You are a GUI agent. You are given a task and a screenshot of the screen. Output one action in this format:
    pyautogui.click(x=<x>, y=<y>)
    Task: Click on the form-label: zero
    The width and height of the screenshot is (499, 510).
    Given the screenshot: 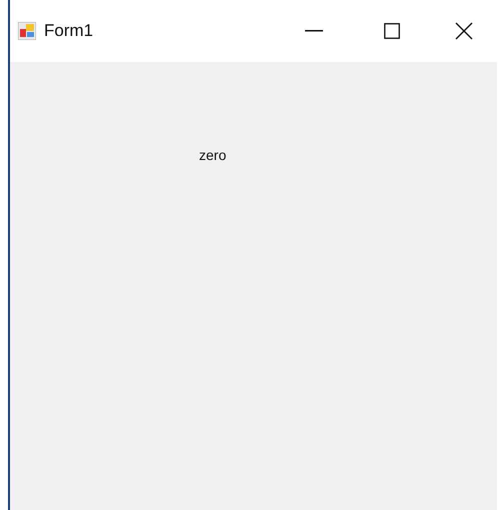 What is the action you would take?
    pyautogui.click(x=212, y=155)
    